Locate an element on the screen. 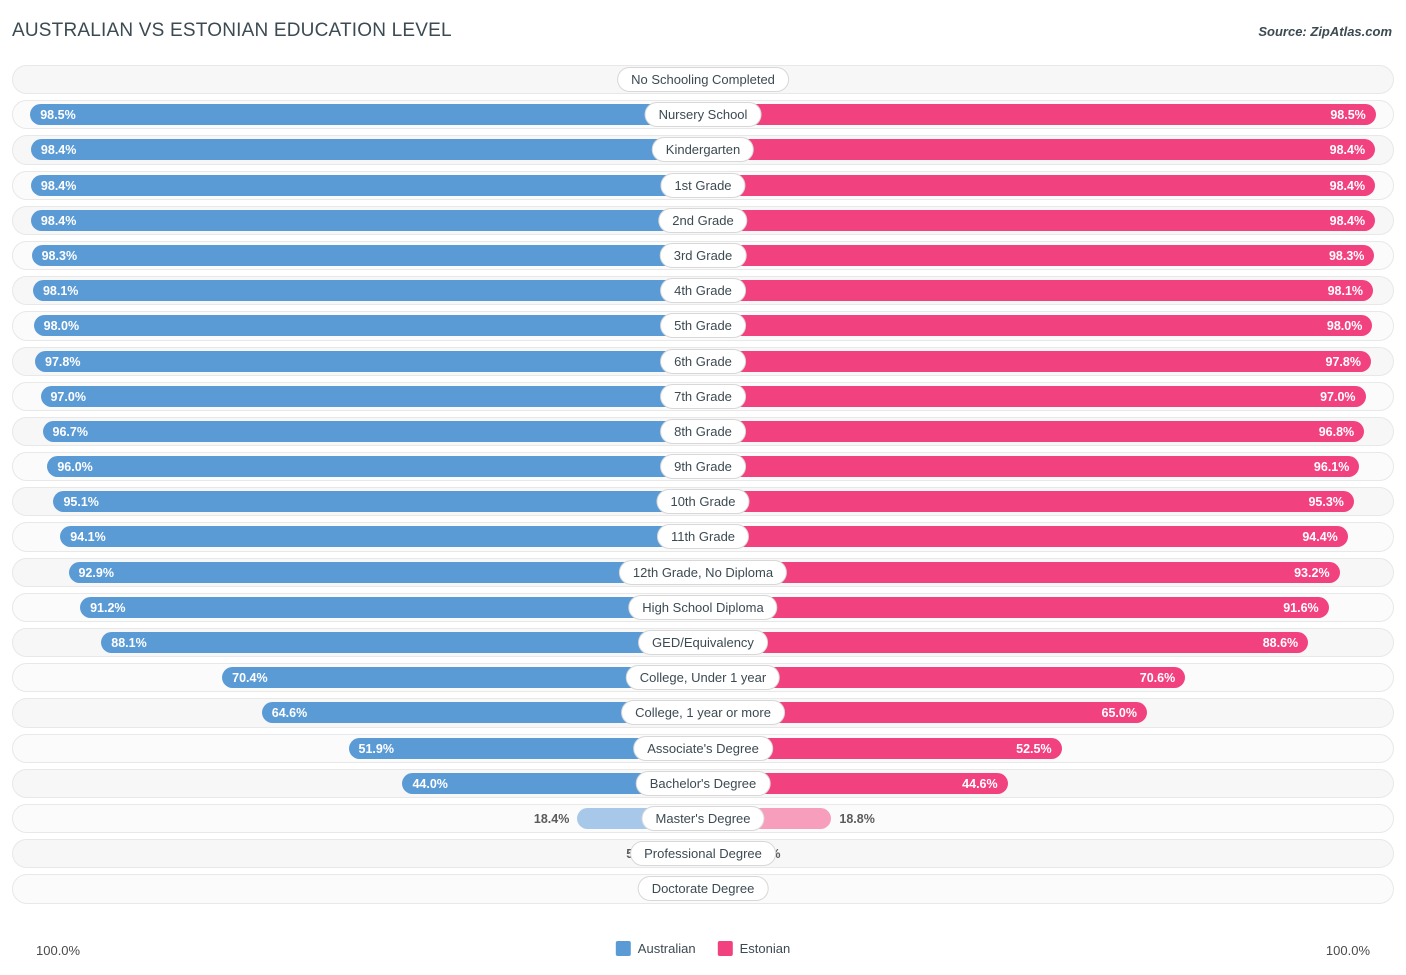 The width and height of the screenshot is (1406, 975). chart-row: 96.7% 96.8% 8th Grade is located at coordinates (703, 431).